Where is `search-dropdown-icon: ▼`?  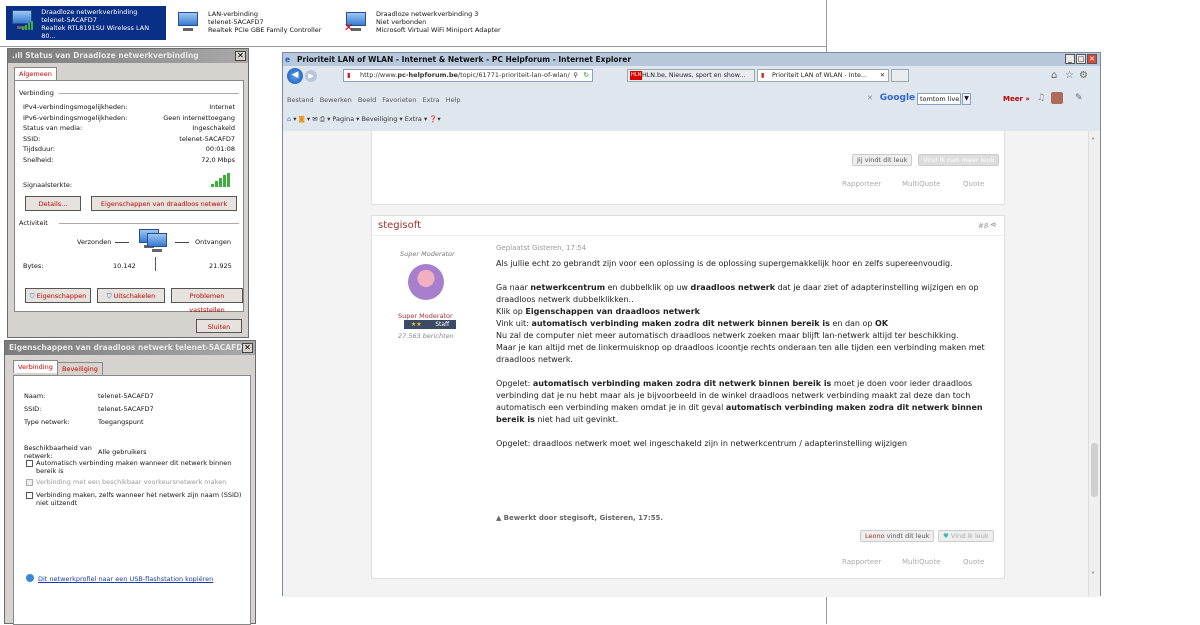 search-dropdown-icon: ▼ is located at coordinates (966, 99).